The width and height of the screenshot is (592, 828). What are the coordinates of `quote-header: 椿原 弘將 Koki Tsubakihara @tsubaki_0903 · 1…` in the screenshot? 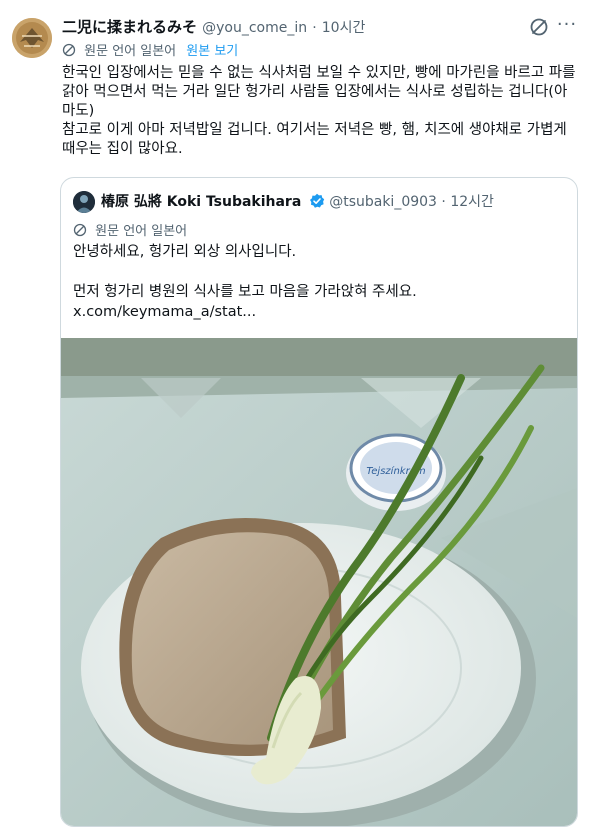 It's located at (297, 201).